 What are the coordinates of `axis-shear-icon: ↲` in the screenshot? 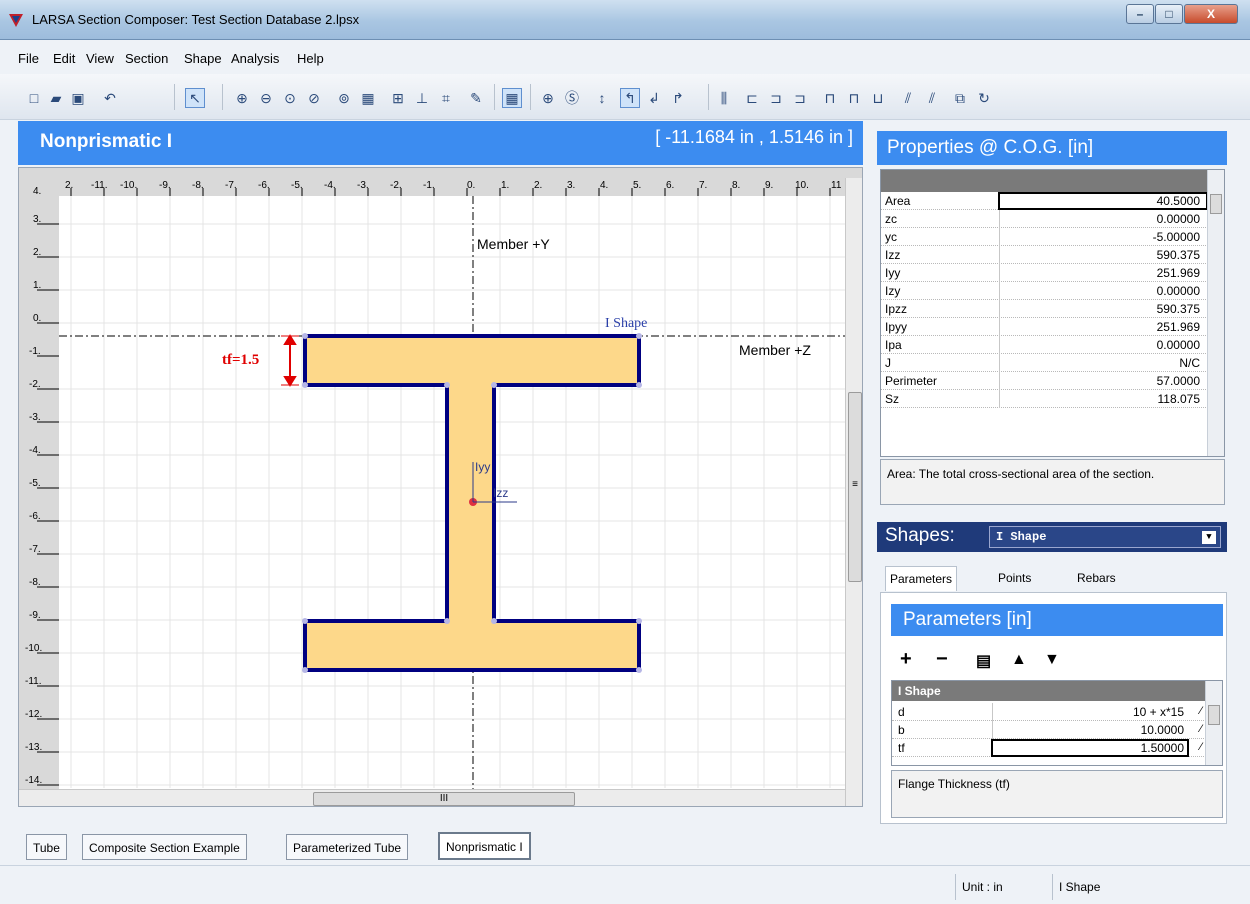 It's located at (654, 98).